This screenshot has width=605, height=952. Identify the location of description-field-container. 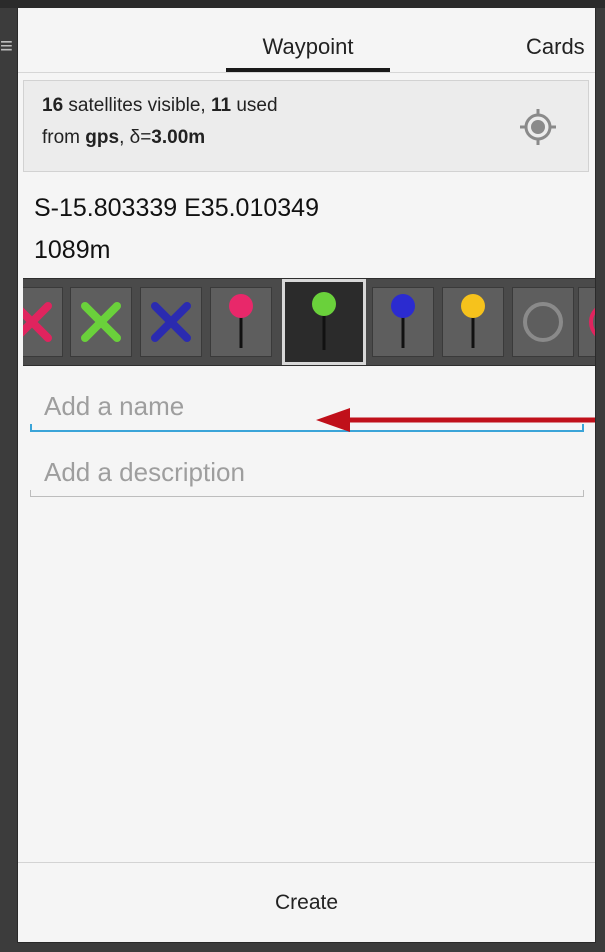
(312, 473).